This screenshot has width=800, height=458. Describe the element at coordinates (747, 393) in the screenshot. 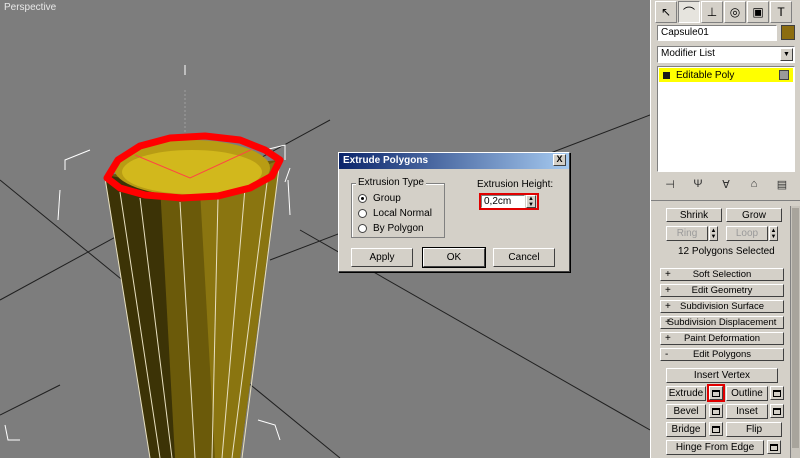

I see `outline-button: Outline` at that location.